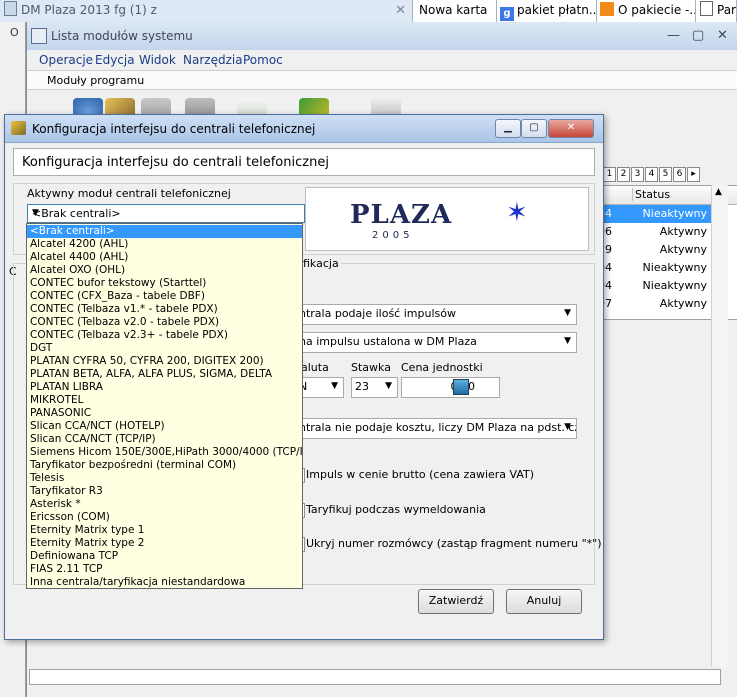 The width and height of the screenshot is (737, 697). I want to click on pagination: 1 2 3 4 5 6 ▸, so click(668, 174).